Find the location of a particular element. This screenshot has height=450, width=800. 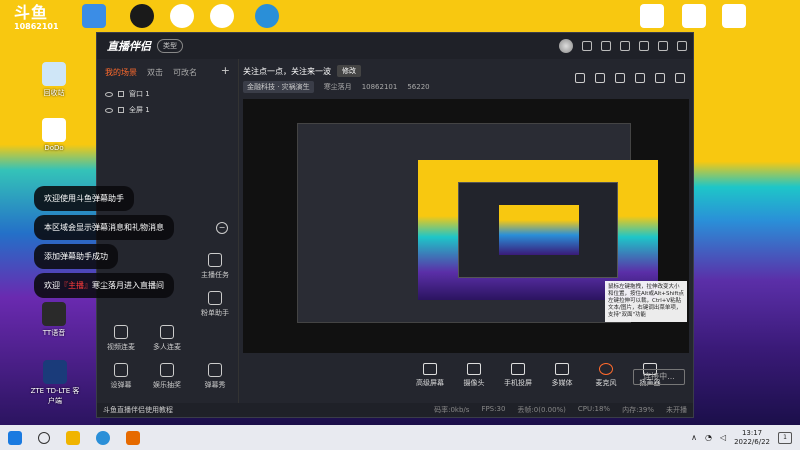

netease-icon is located at coordinates (142, 16).